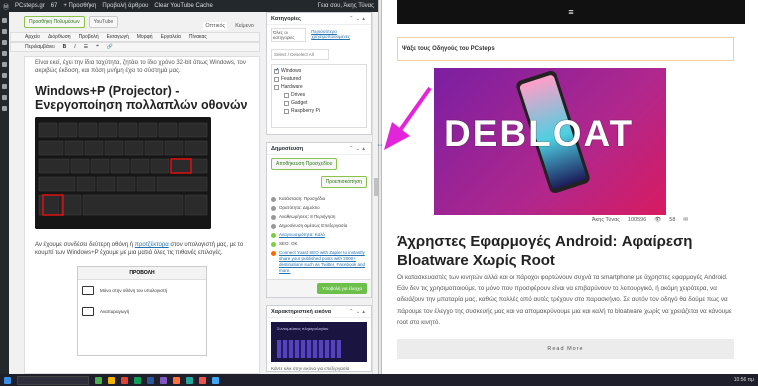 The width and height of the screenshot is (758, 386). I want to click on settings-icon, so click(4, 108).